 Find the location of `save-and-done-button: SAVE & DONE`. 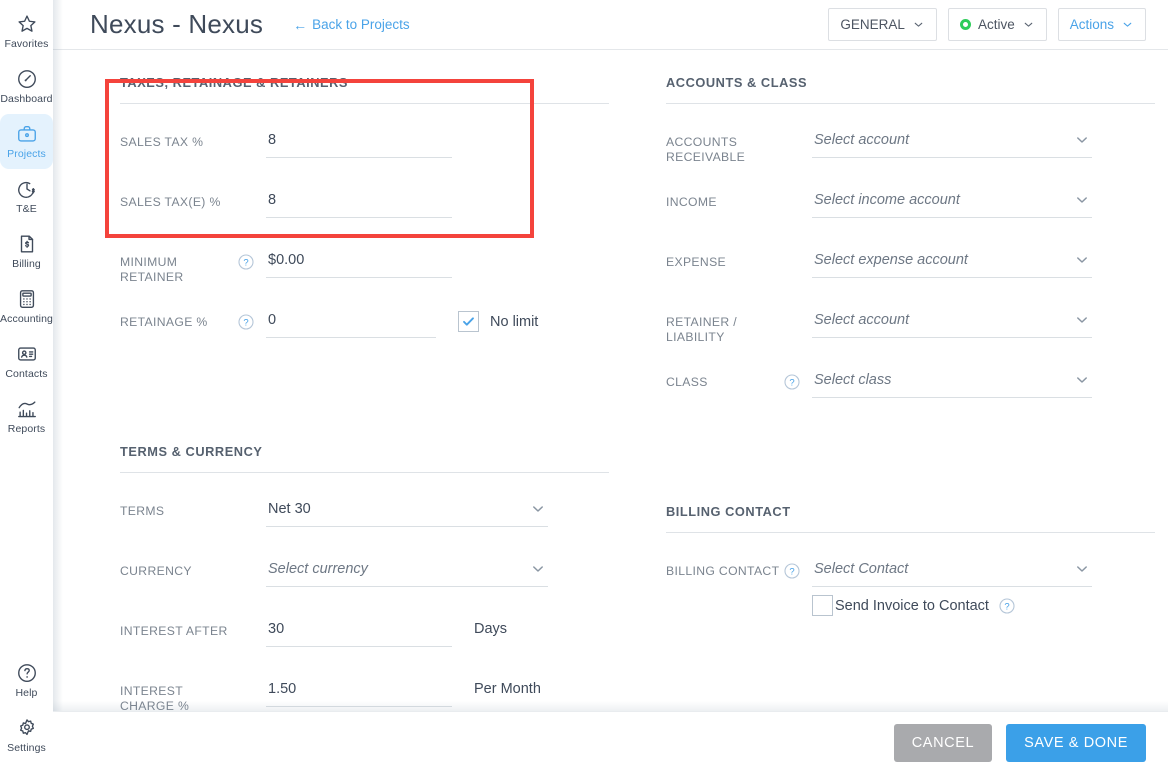

save-and-done-button: SAVE & DONE is located at coordinates (1076, 742).